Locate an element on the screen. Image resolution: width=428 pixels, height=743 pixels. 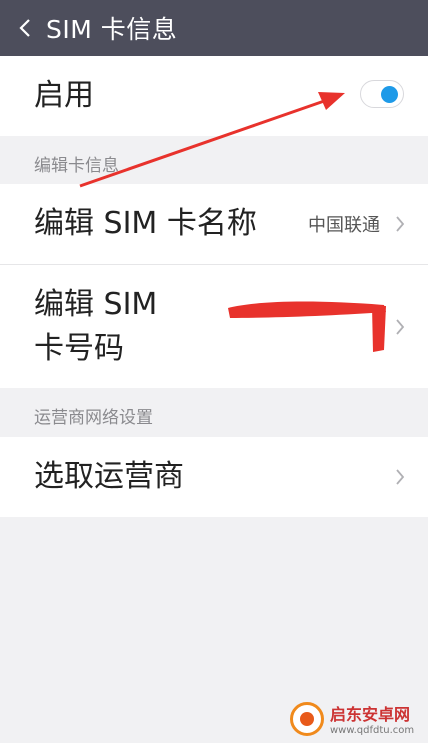
red-arrow-annotation is located at coordinates (212, 140).